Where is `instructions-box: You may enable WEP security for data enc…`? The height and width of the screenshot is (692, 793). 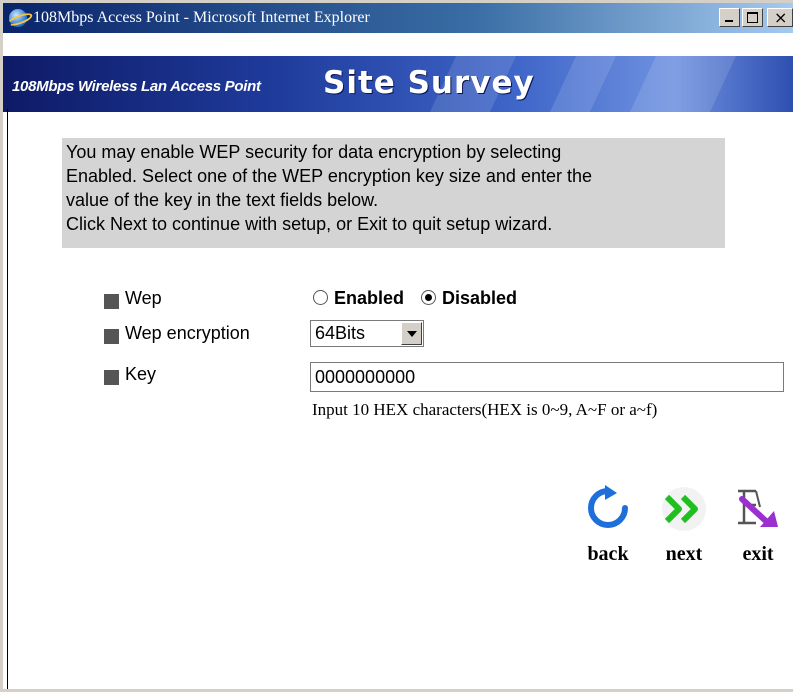 instructions-box: You may enable WEP security for data enc… is located at coordinates (393, 193).